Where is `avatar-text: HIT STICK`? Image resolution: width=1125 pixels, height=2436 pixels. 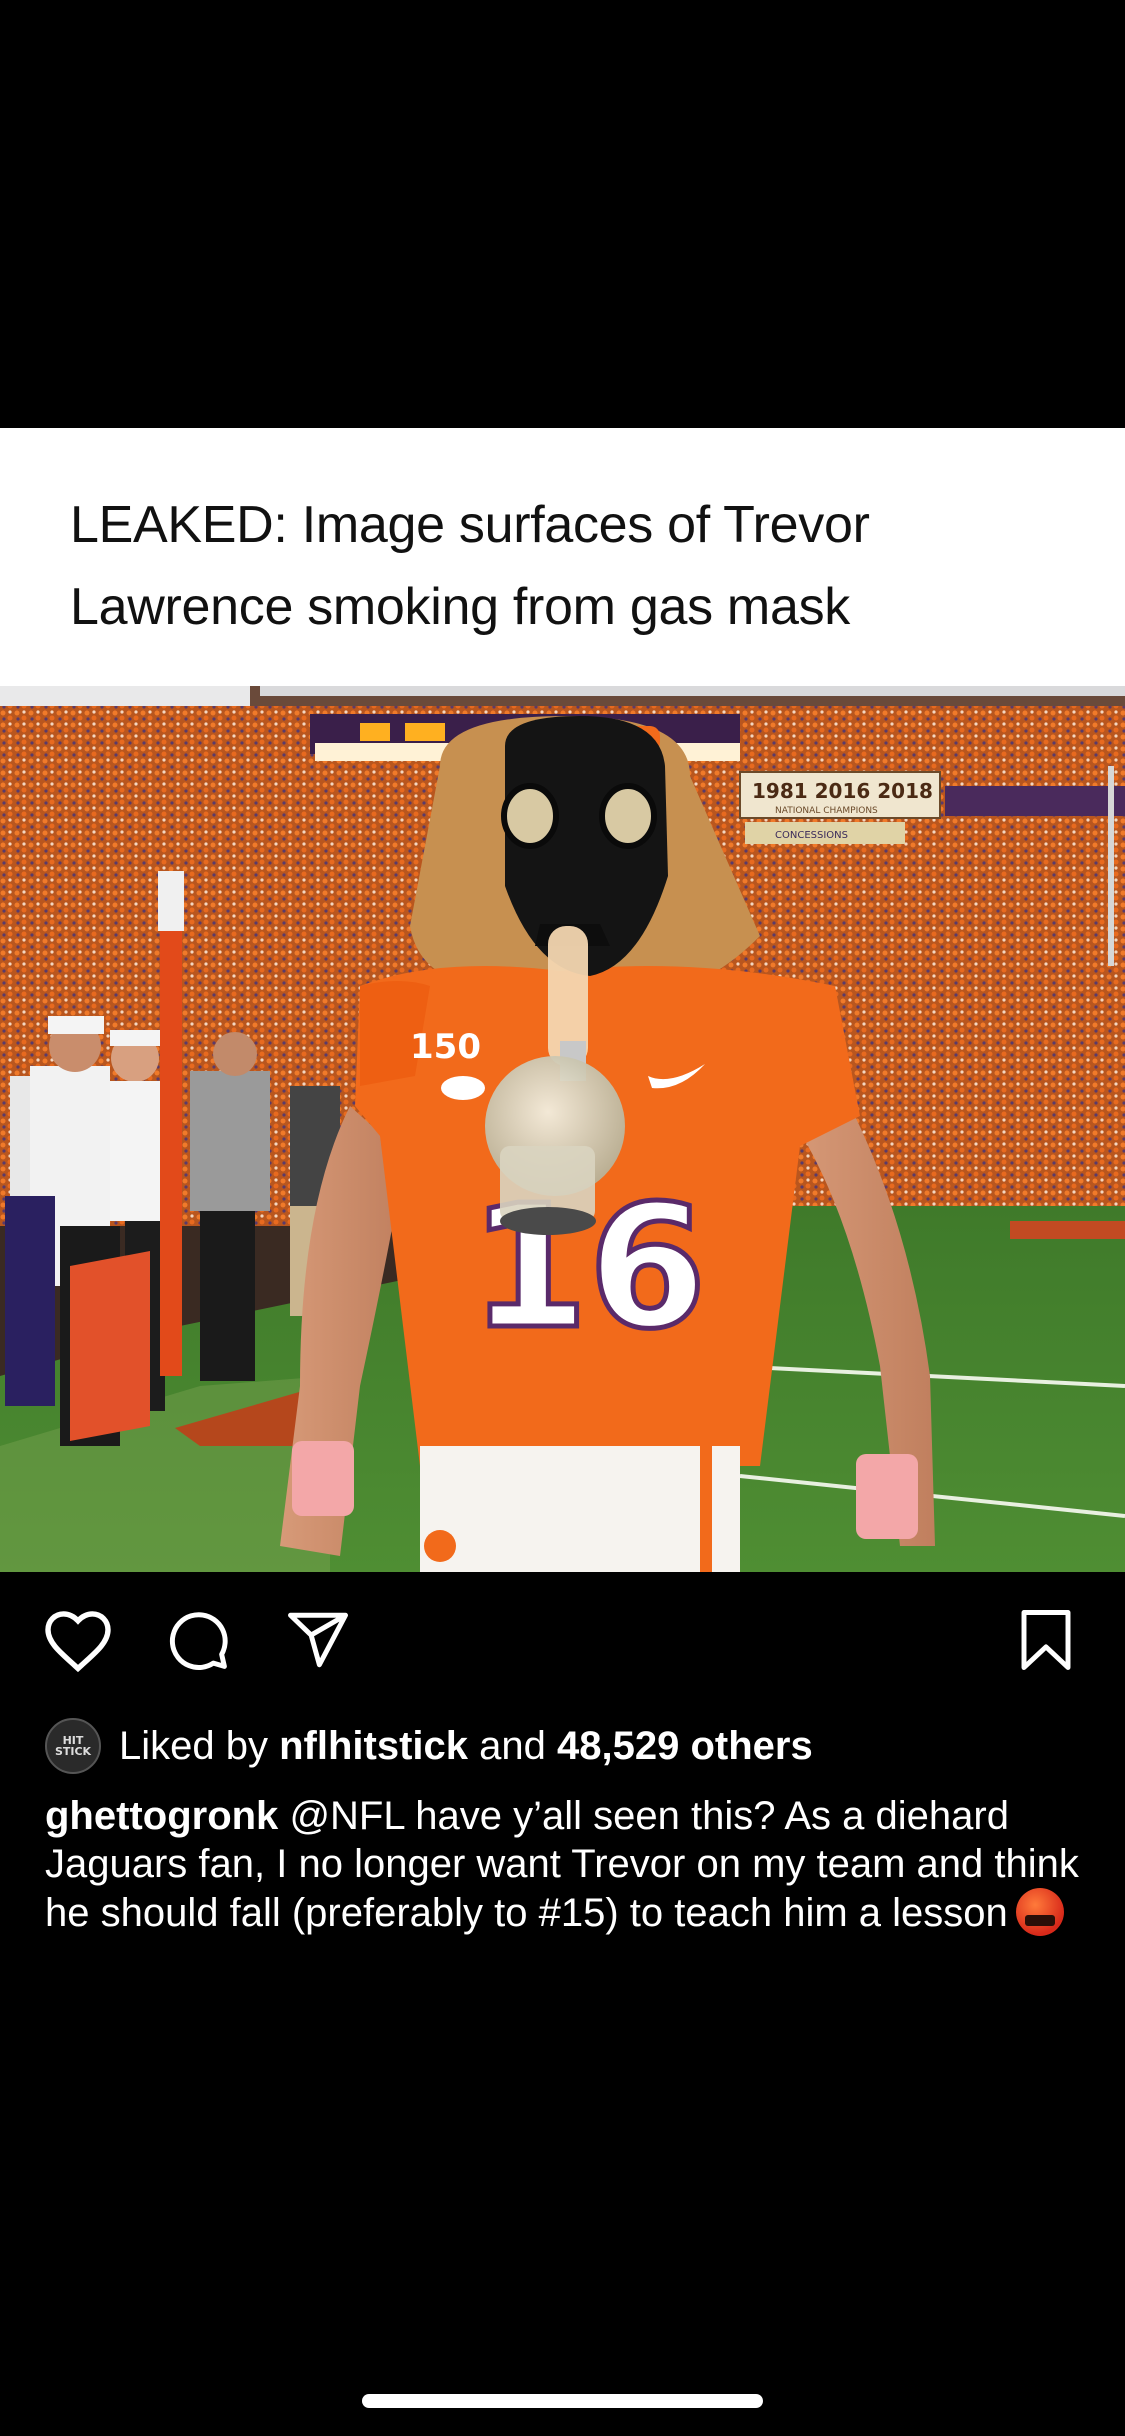 avatar-text: HIT STICK is located at coordinates (73, 1746).